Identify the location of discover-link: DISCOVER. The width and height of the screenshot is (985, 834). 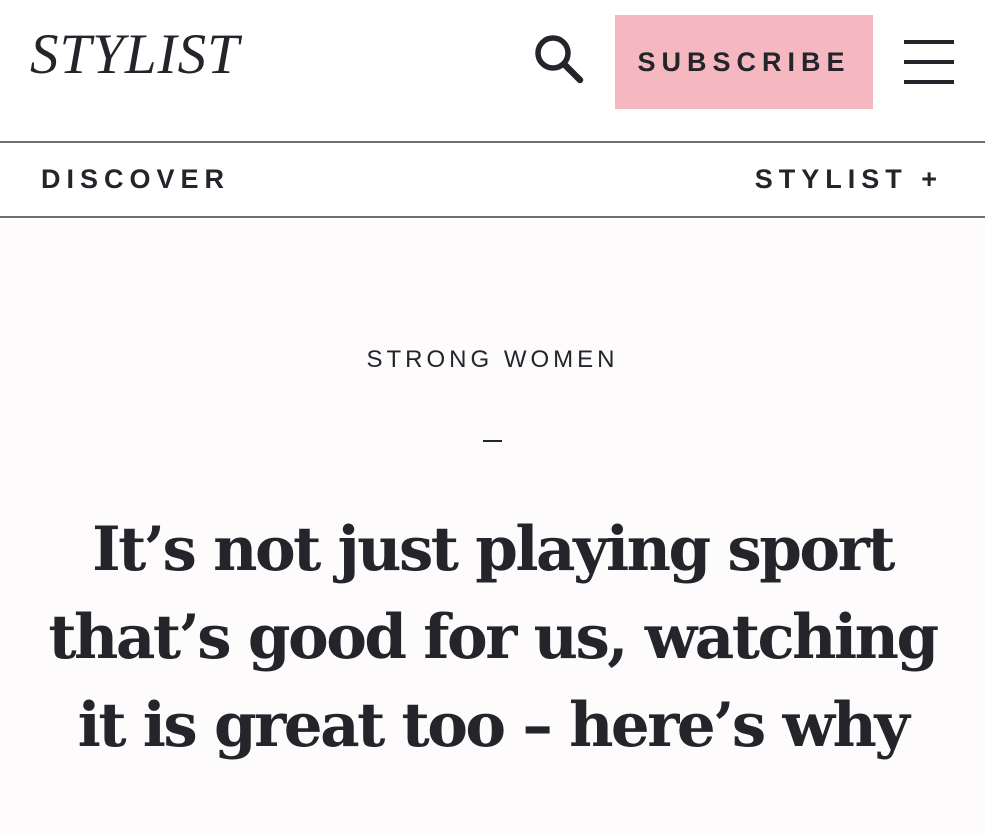
(135, 179).